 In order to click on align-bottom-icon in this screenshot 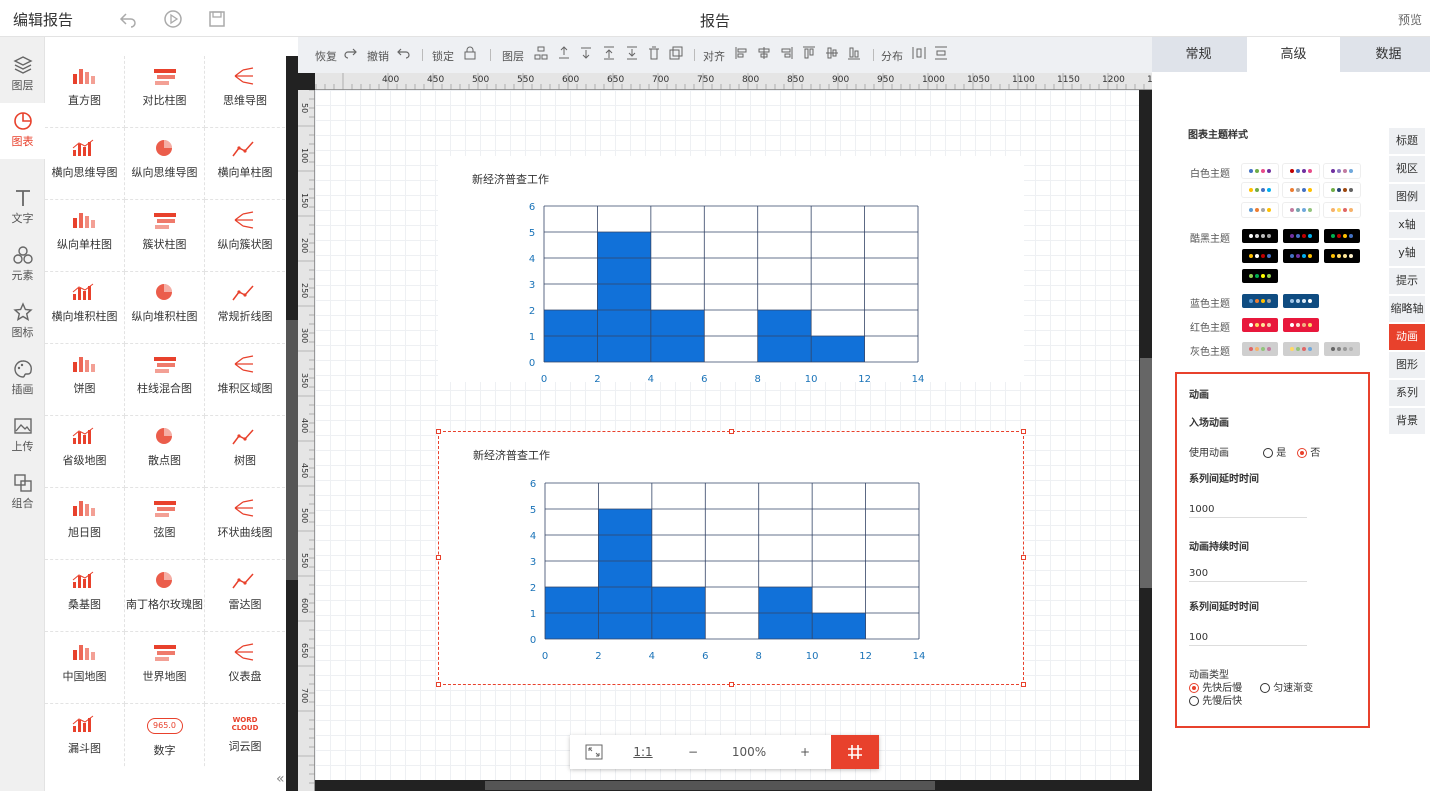, I will do `click(854, 53)`.